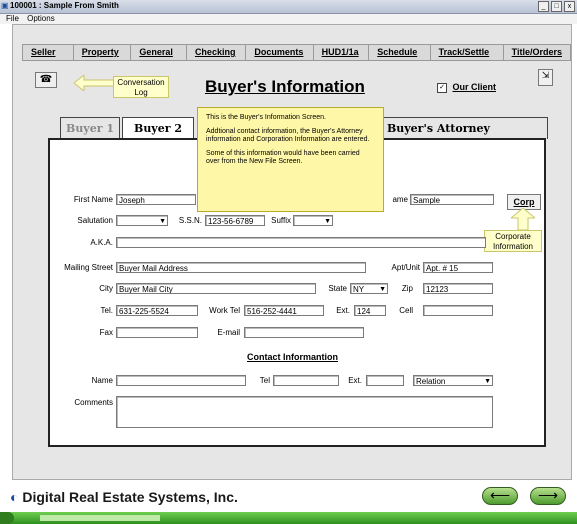 The width and height of the screenshot is (577, 524). I want to click on email-field, so click(304, 332).